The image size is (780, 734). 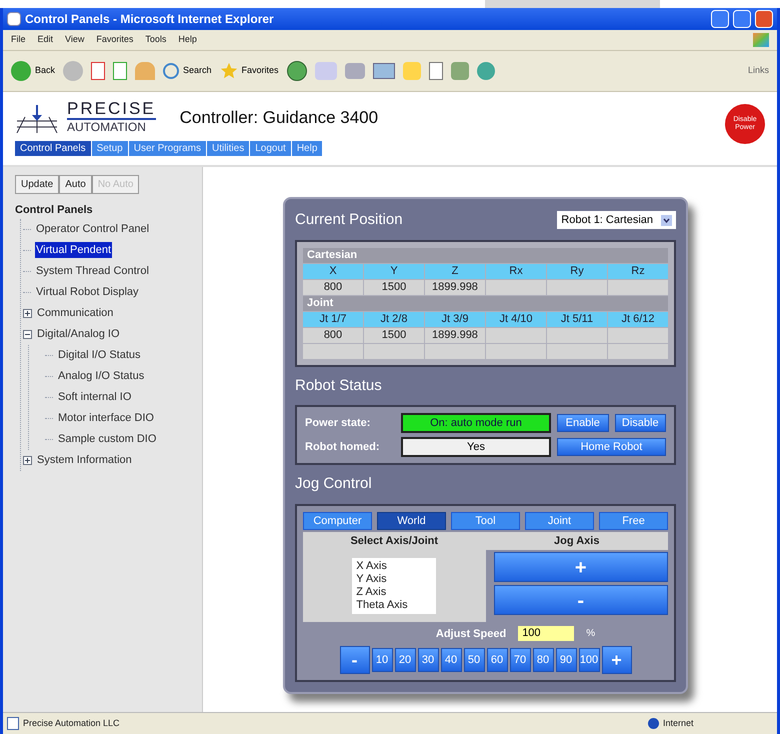 What do you see at coordinates (520, 660) in the screenshot?
I see `speed-preset-button: 70` at bounding box center [520, 660].